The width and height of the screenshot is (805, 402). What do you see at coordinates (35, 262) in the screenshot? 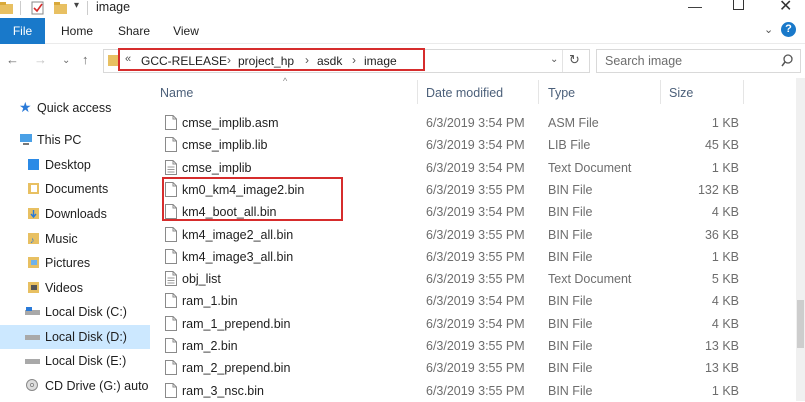
I see `pictures-folder-icon` at bounding box center [35, 262].